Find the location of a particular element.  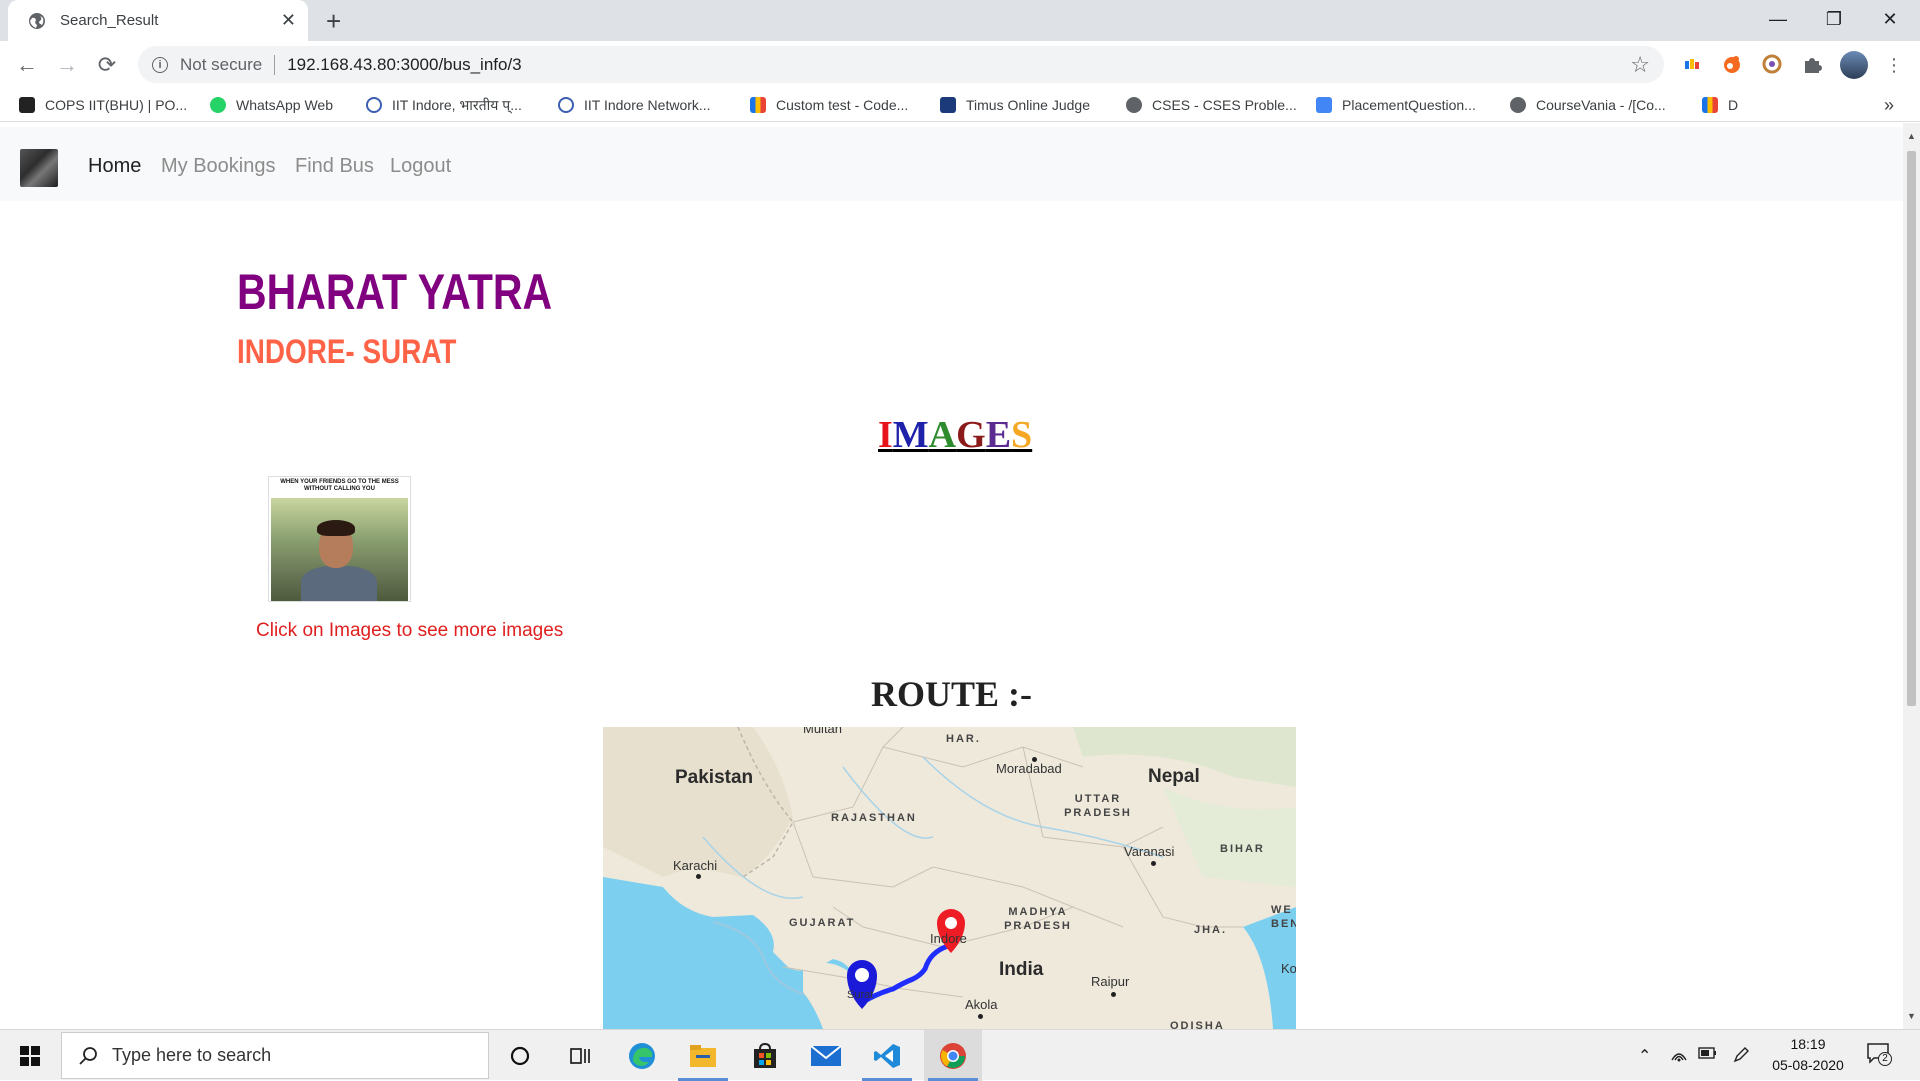

tab-close-icon: ✕ is located at coordinates (288, 20).